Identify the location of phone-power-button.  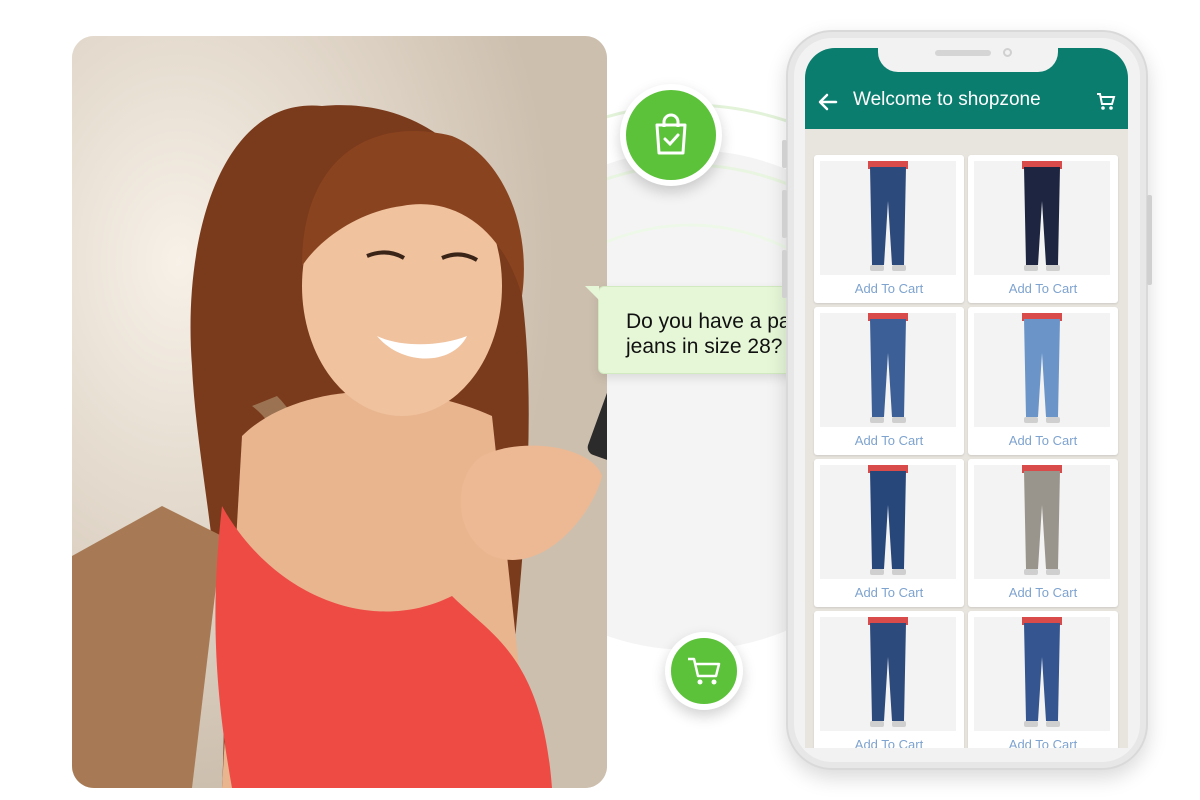
(1149, 240).